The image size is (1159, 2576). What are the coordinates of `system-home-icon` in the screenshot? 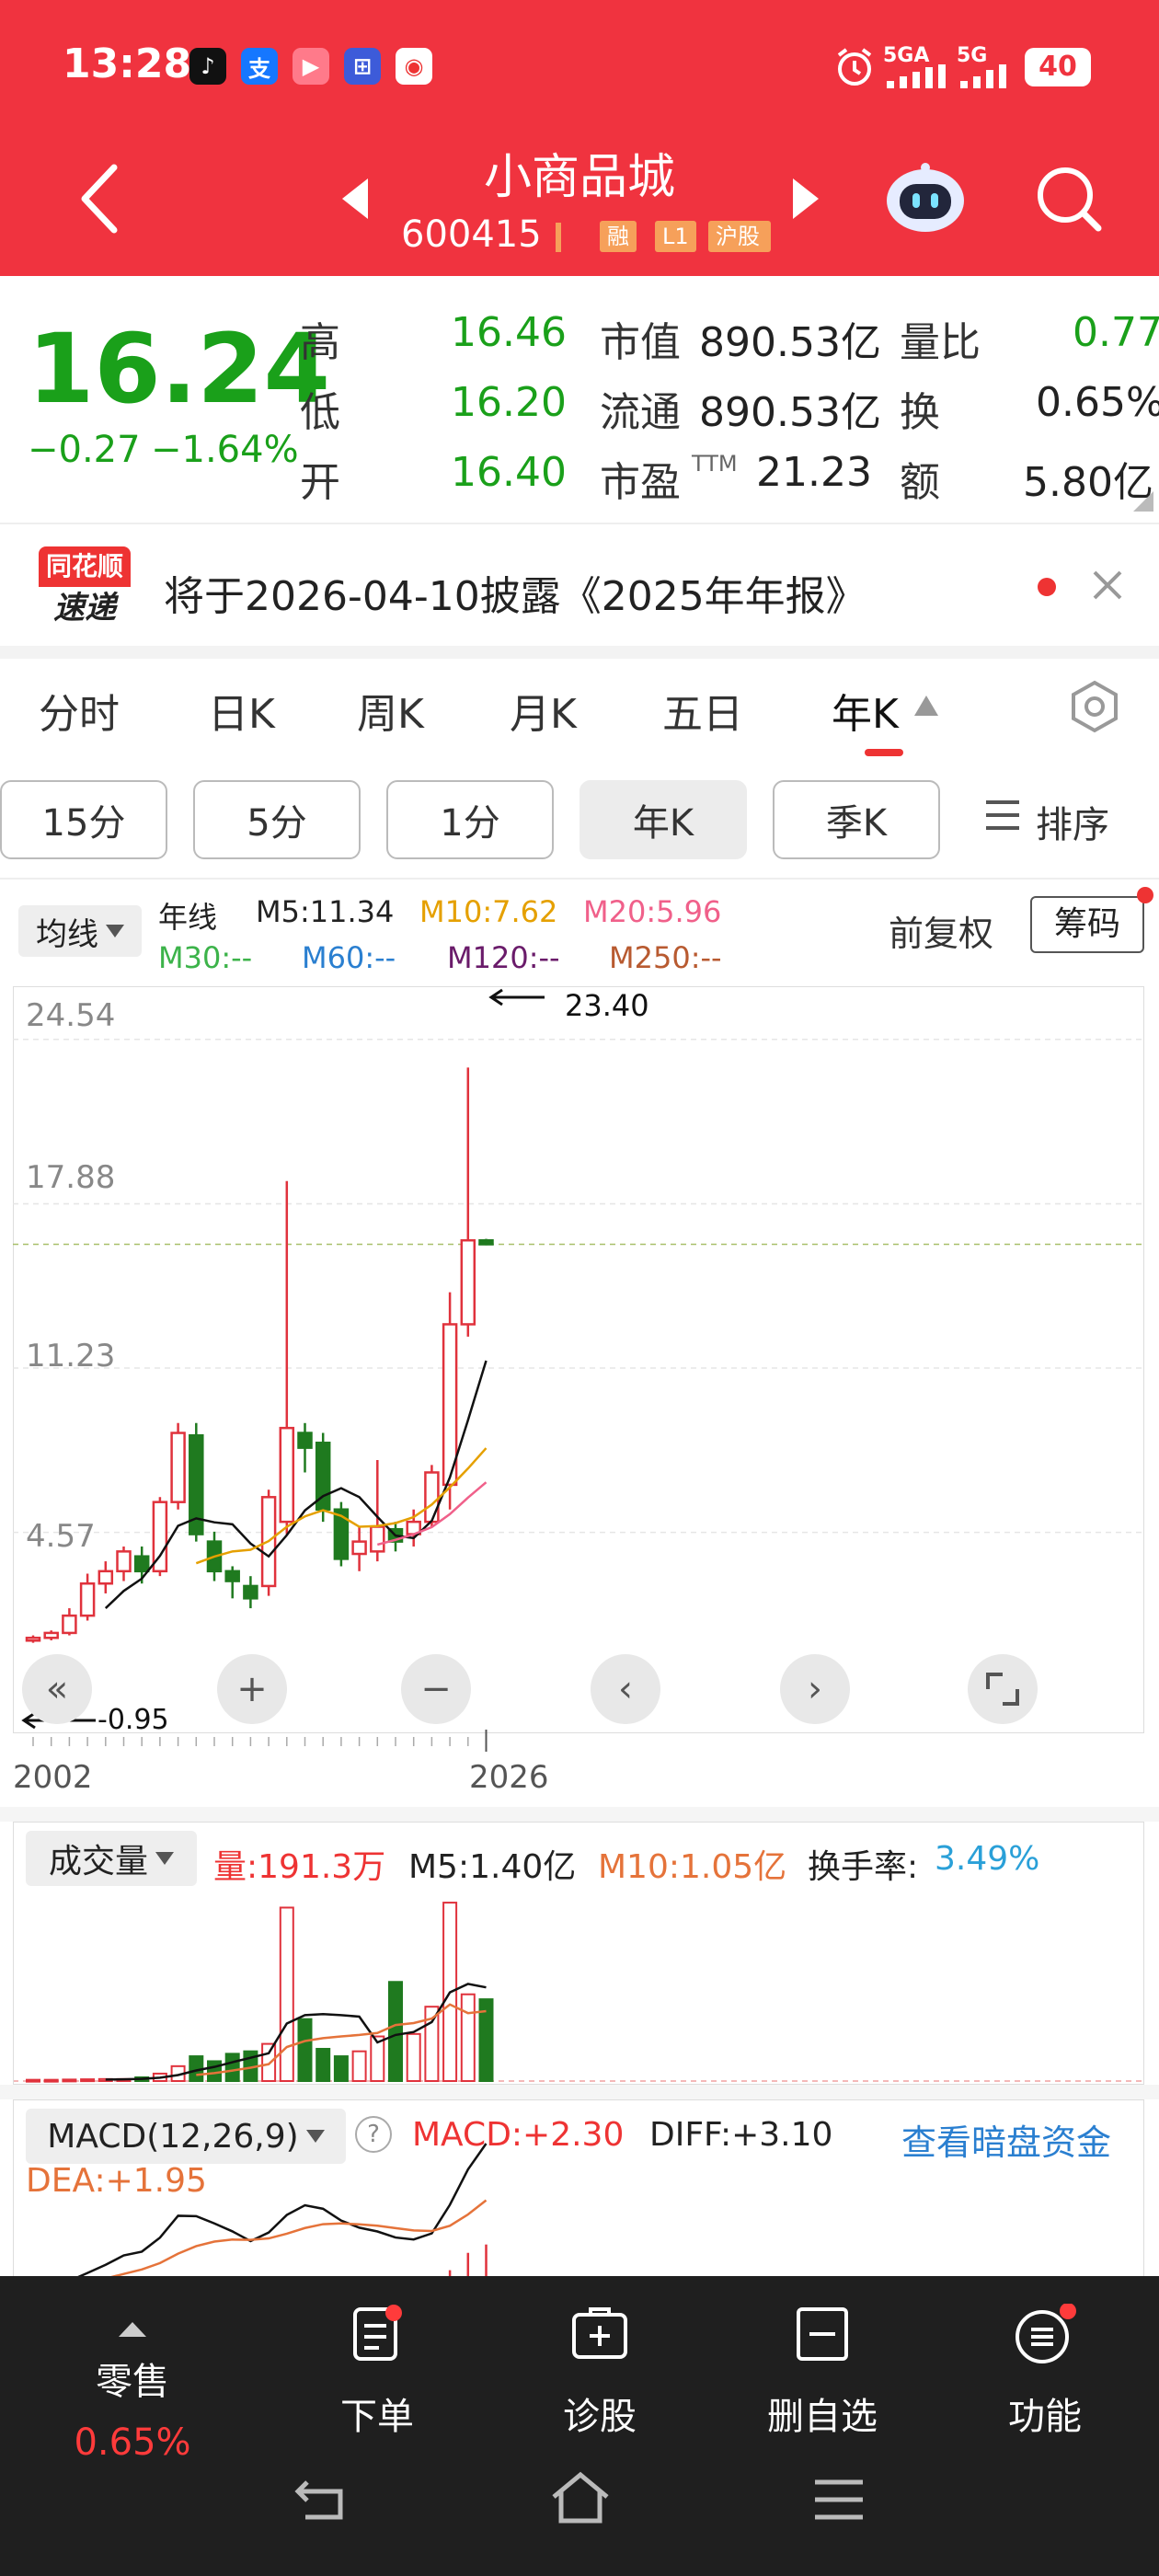 It's located at (580, 2500).